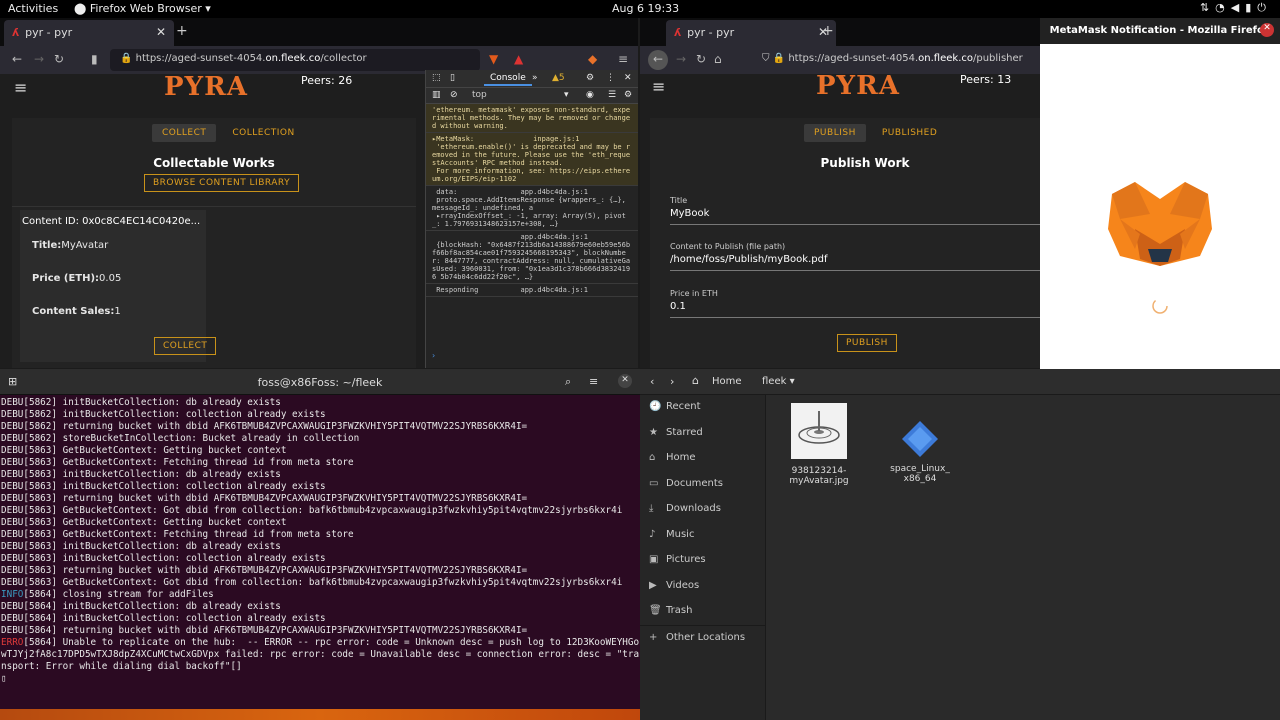  What do you see at coordinates (718, 59) in the screenshot?
I see `home-icon: ⌂` at bounding box center [718, 59].